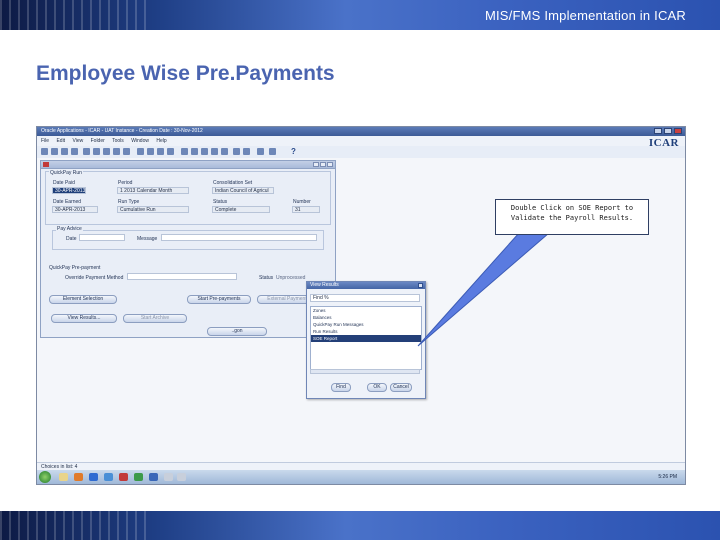  What do you see at coordinates (86, 151) in the screenshot?
I see `find-icon` at bounding box center [86, 151].